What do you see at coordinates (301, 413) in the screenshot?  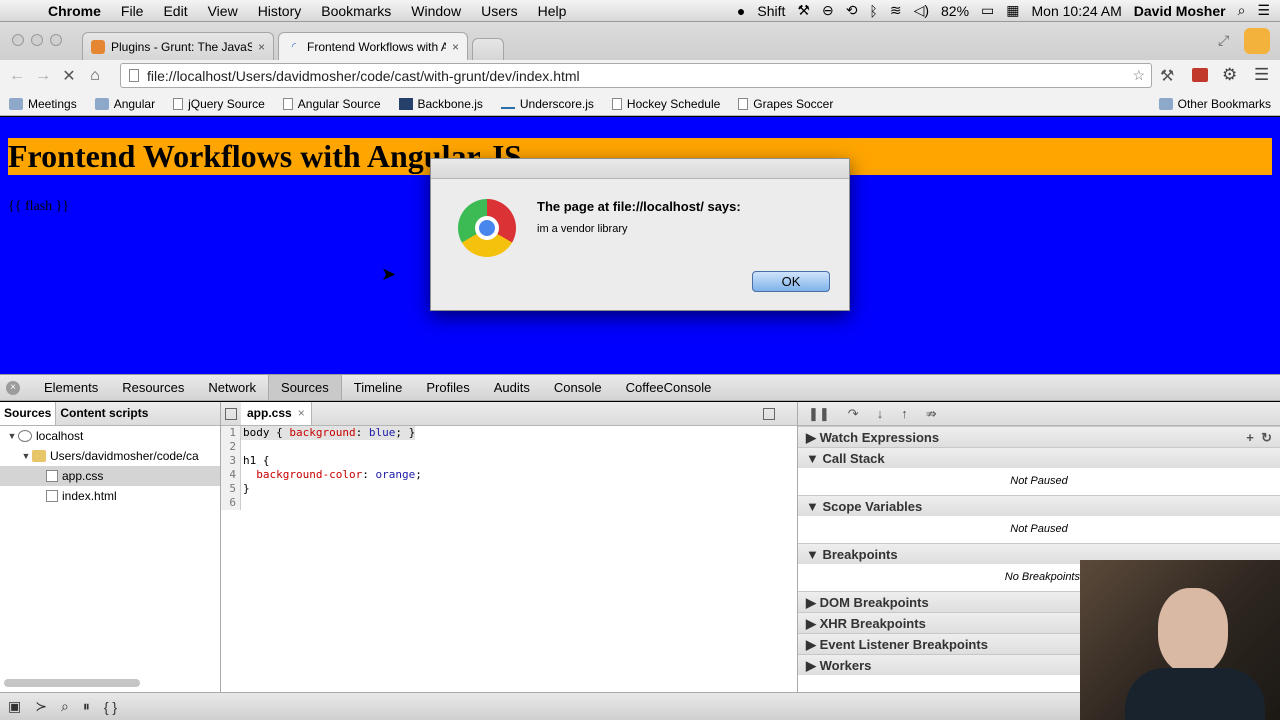 I see `close-icon: ×` at bounding box center [301, 413].